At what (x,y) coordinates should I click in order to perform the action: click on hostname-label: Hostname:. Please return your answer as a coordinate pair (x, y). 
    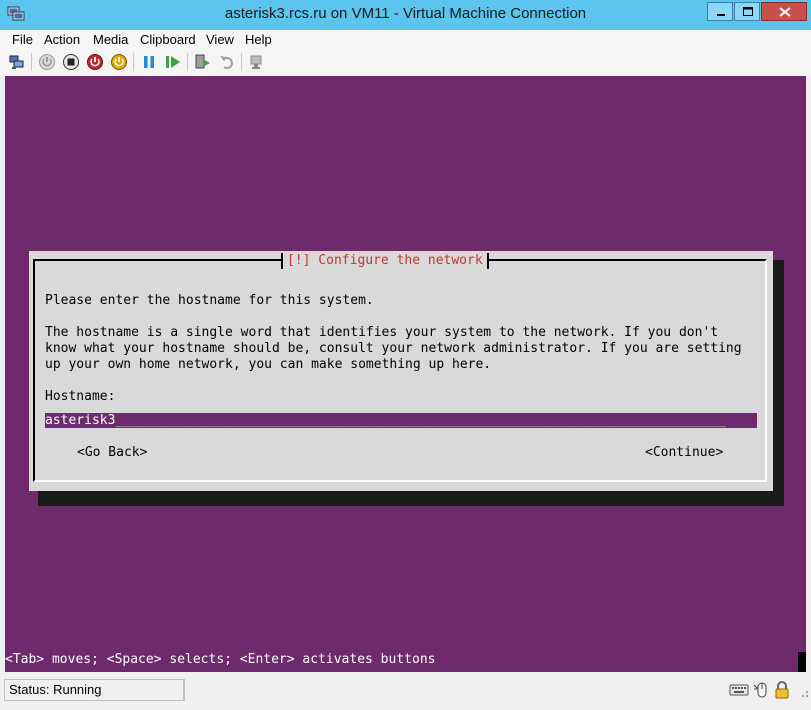
    Looking at the image, I should click on (80, 396).